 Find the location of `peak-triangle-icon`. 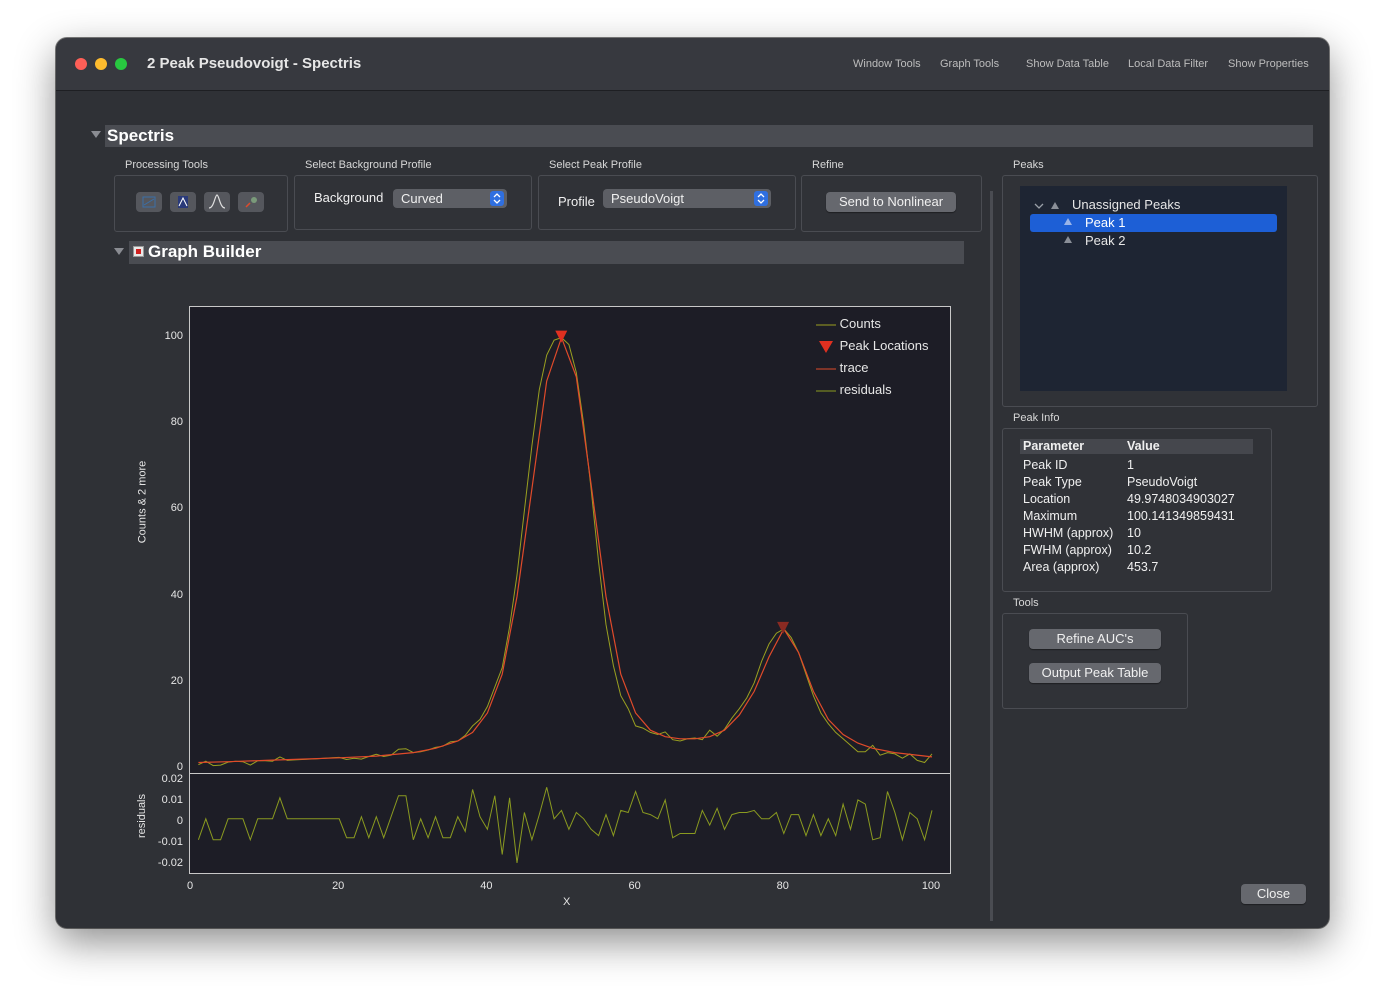

peak-triangle-icon is located at coordinates (1068, 239).